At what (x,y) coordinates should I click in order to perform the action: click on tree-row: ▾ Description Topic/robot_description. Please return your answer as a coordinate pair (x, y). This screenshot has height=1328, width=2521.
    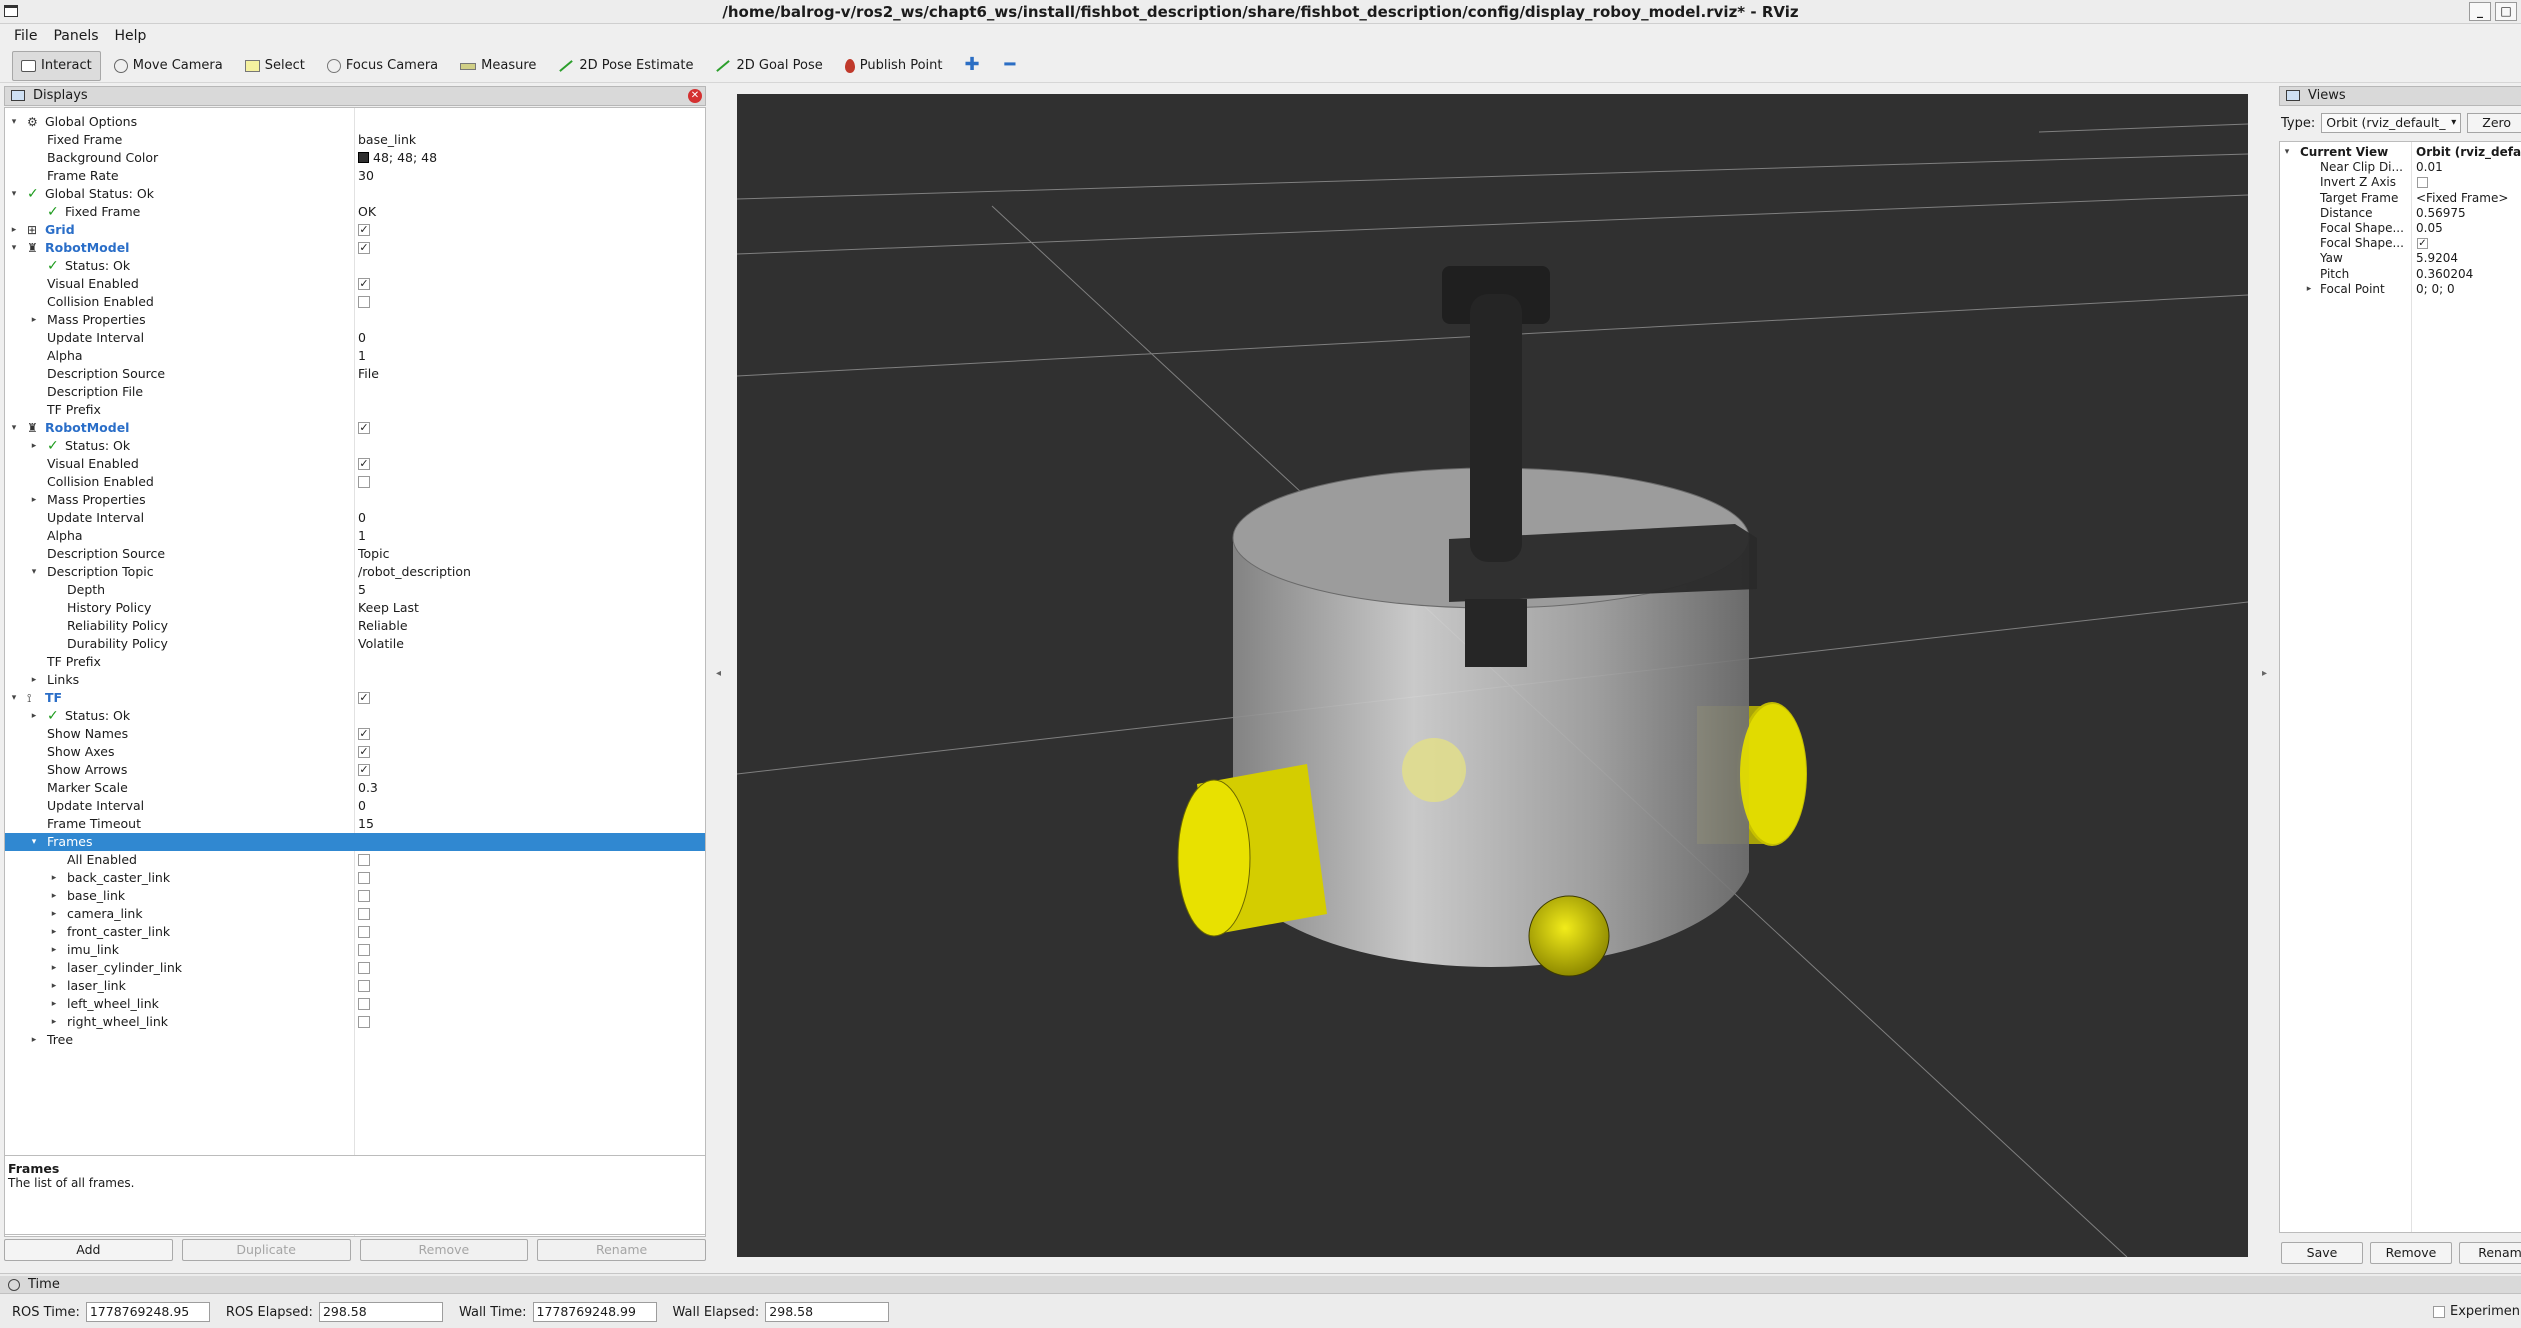
    Looking at the image, I should click on (355, 572).